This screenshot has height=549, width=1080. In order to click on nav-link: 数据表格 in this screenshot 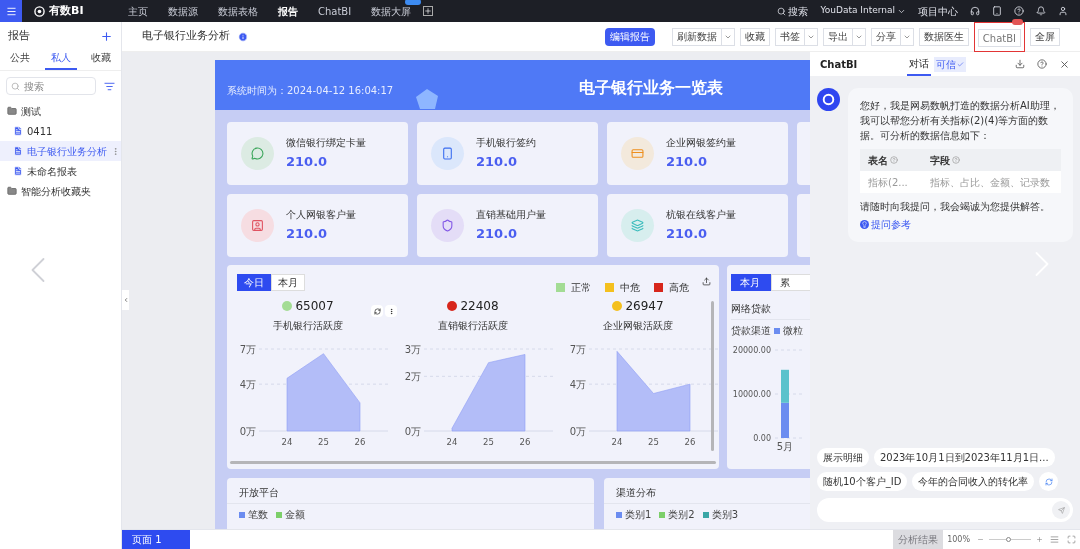, I will do `click(238, 11)`.